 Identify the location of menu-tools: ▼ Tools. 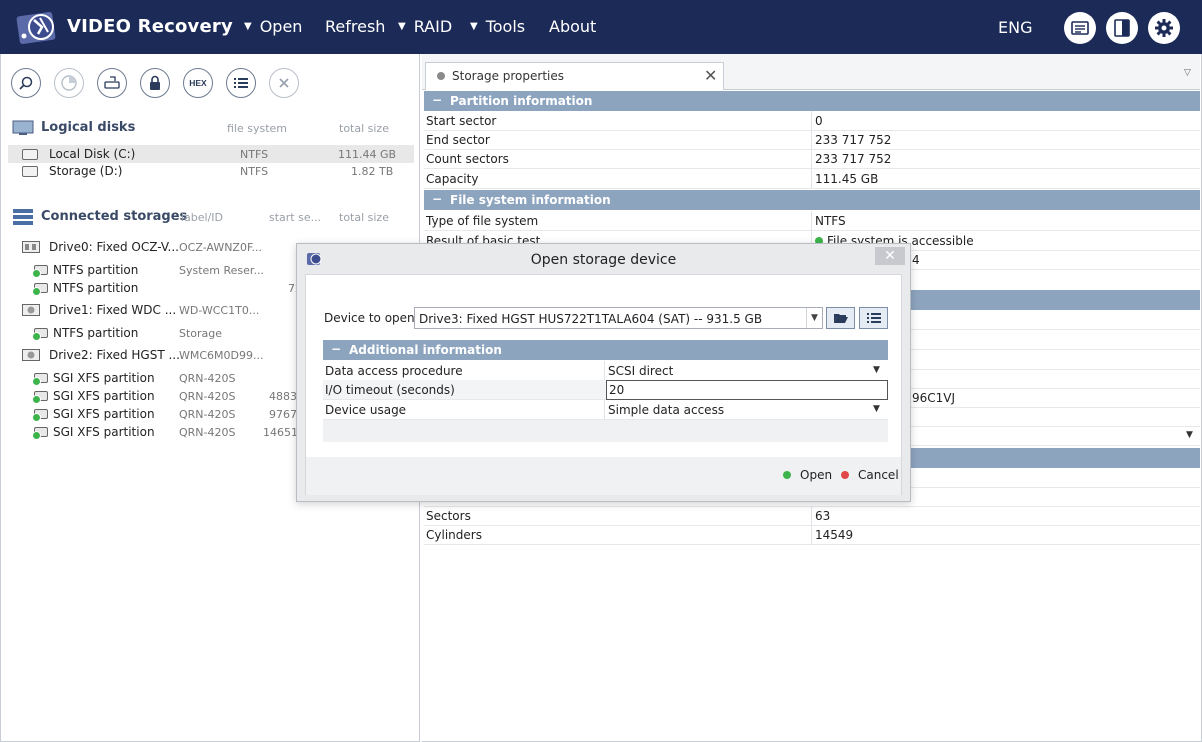
(497, 26).